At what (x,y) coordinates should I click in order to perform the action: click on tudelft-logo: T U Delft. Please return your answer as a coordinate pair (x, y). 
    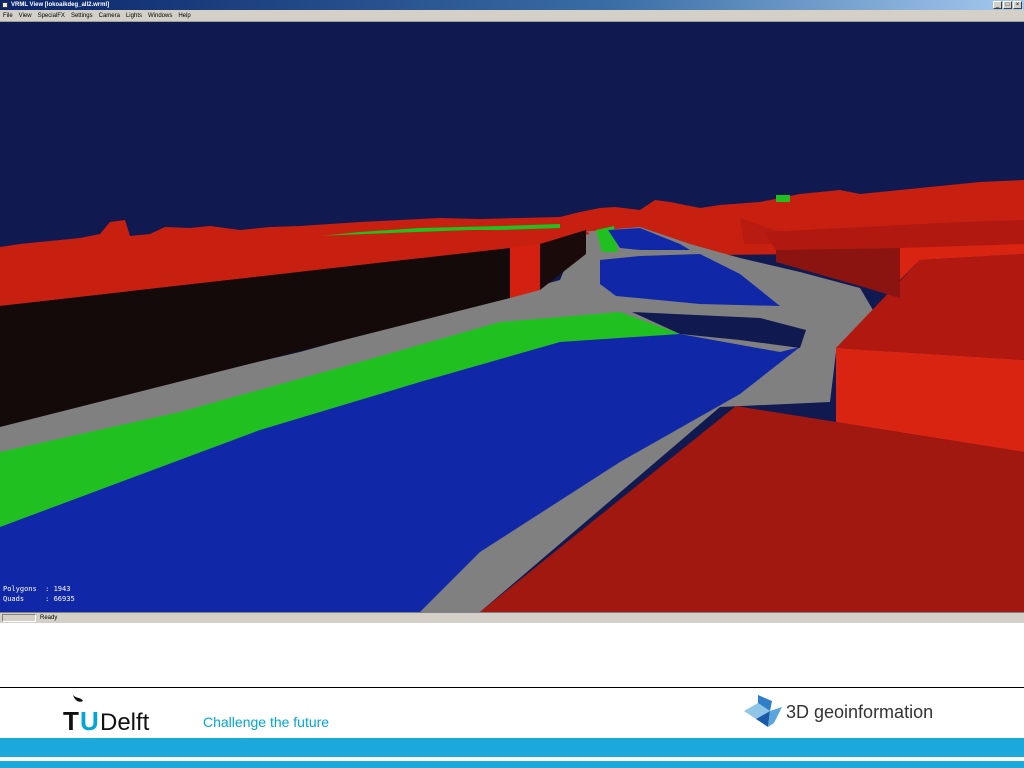
    Looking at the image, I should click on (118, 714).